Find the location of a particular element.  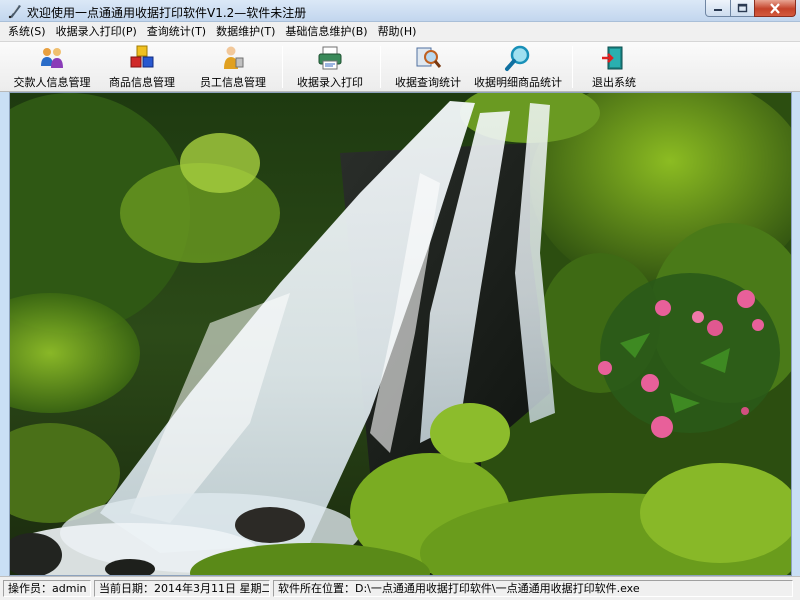

minimize-button is located at coordinates (718, 8).